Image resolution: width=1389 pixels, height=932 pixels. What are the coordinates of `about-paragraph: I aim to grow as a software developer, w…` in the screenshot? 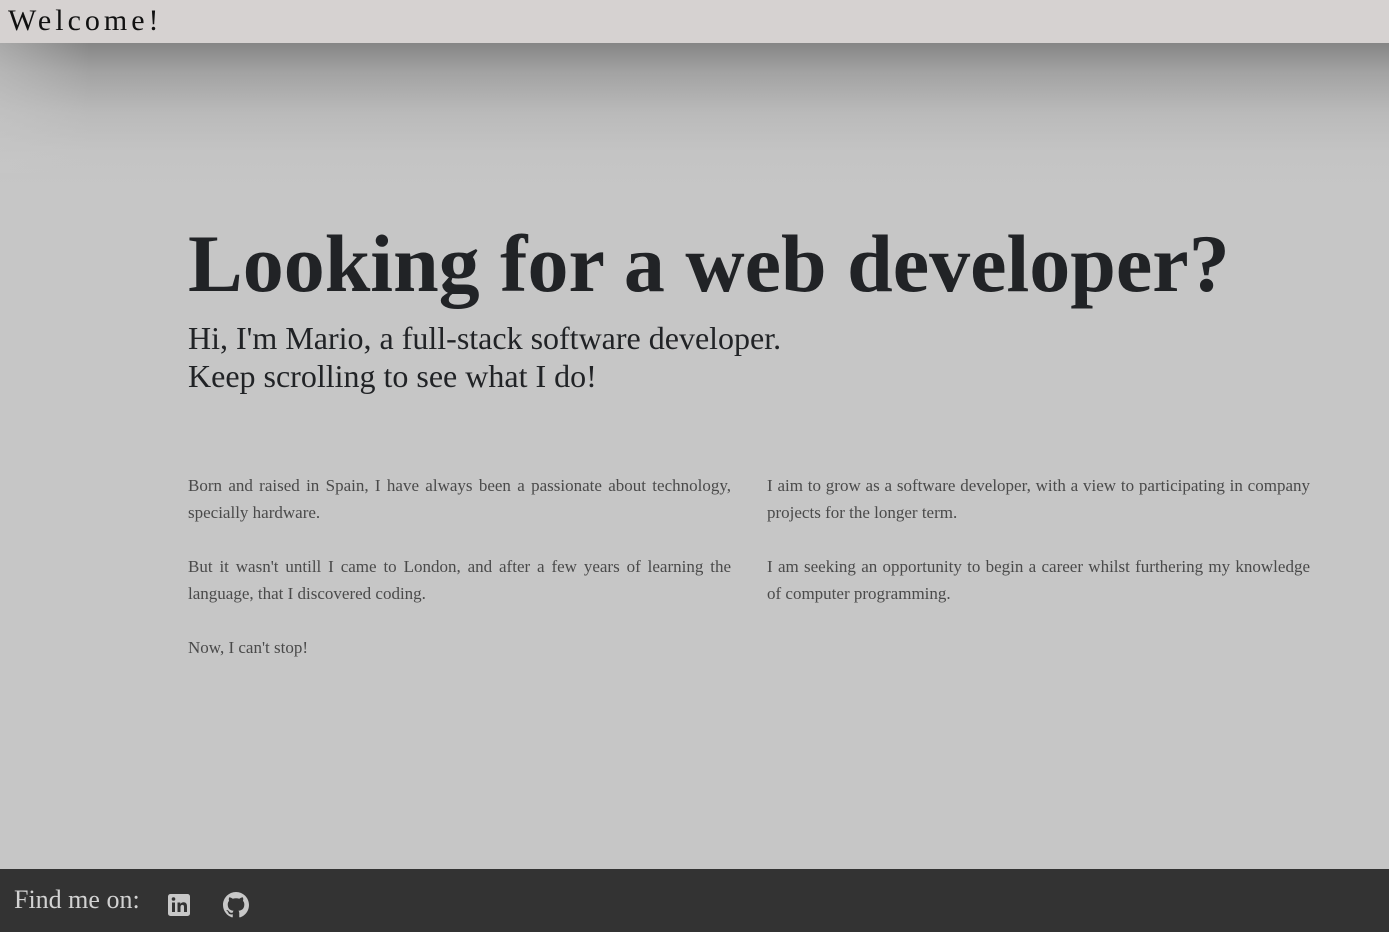 It's located at (1038, 499).